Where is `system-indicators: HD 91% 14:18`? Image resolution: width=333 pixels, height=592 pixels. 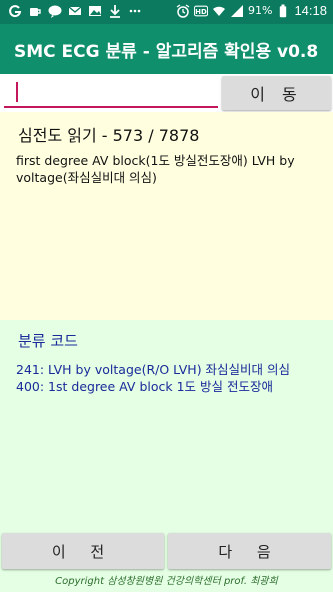
system-indicators: HD 91% 14:18 is located at coordinates (251, 10).